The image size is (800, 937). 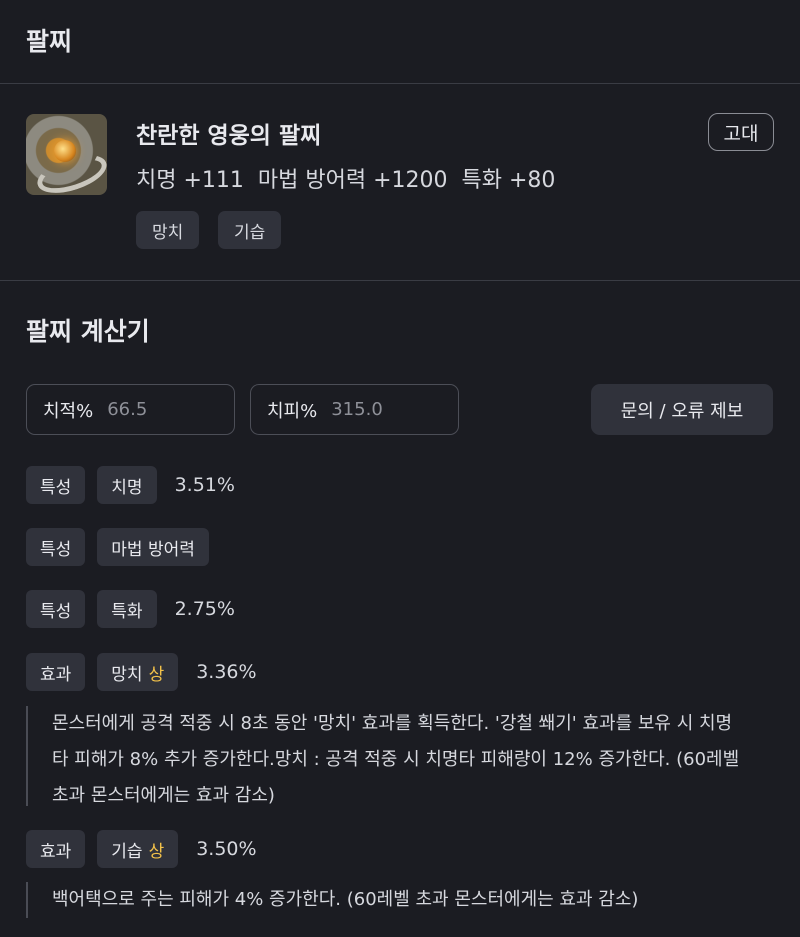 I want to click on item-tag-ambush: 기습, so click(x=250, y=230).